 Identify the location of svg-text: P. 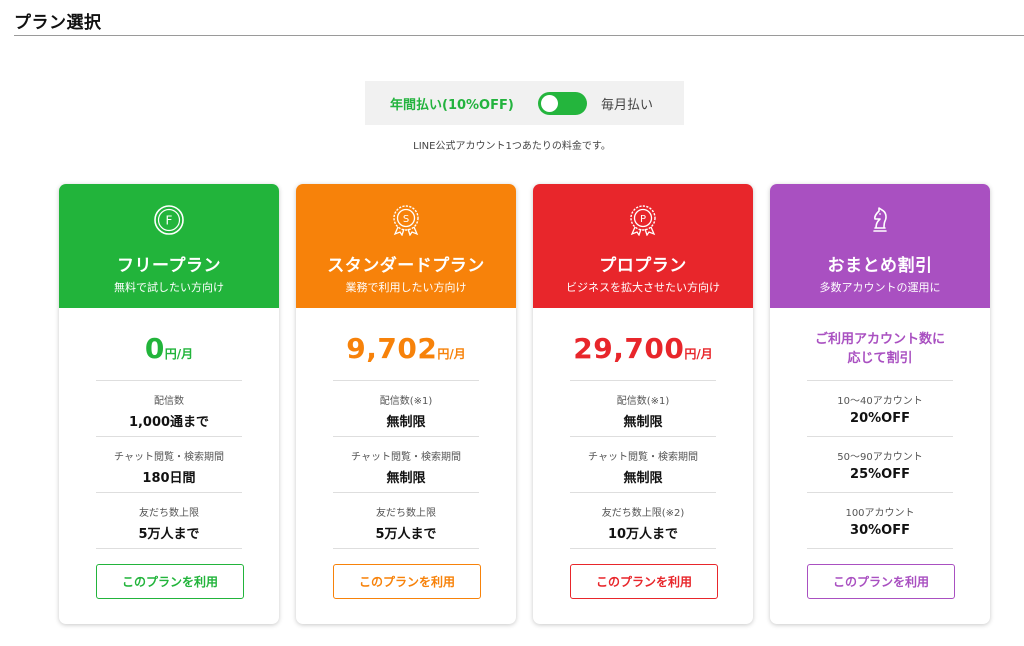
(643, 219).